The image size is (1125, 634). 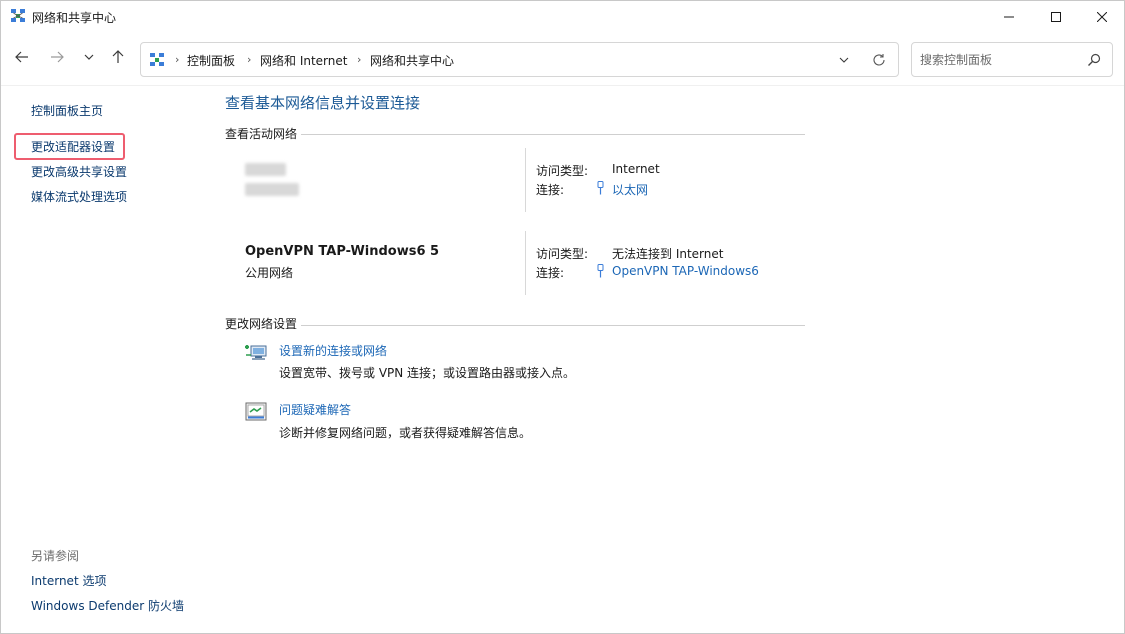 What do you see at coordinates (269, 273) in the screenshot?
I see `network-type: 公用网络` at bounding box center [269, 273].